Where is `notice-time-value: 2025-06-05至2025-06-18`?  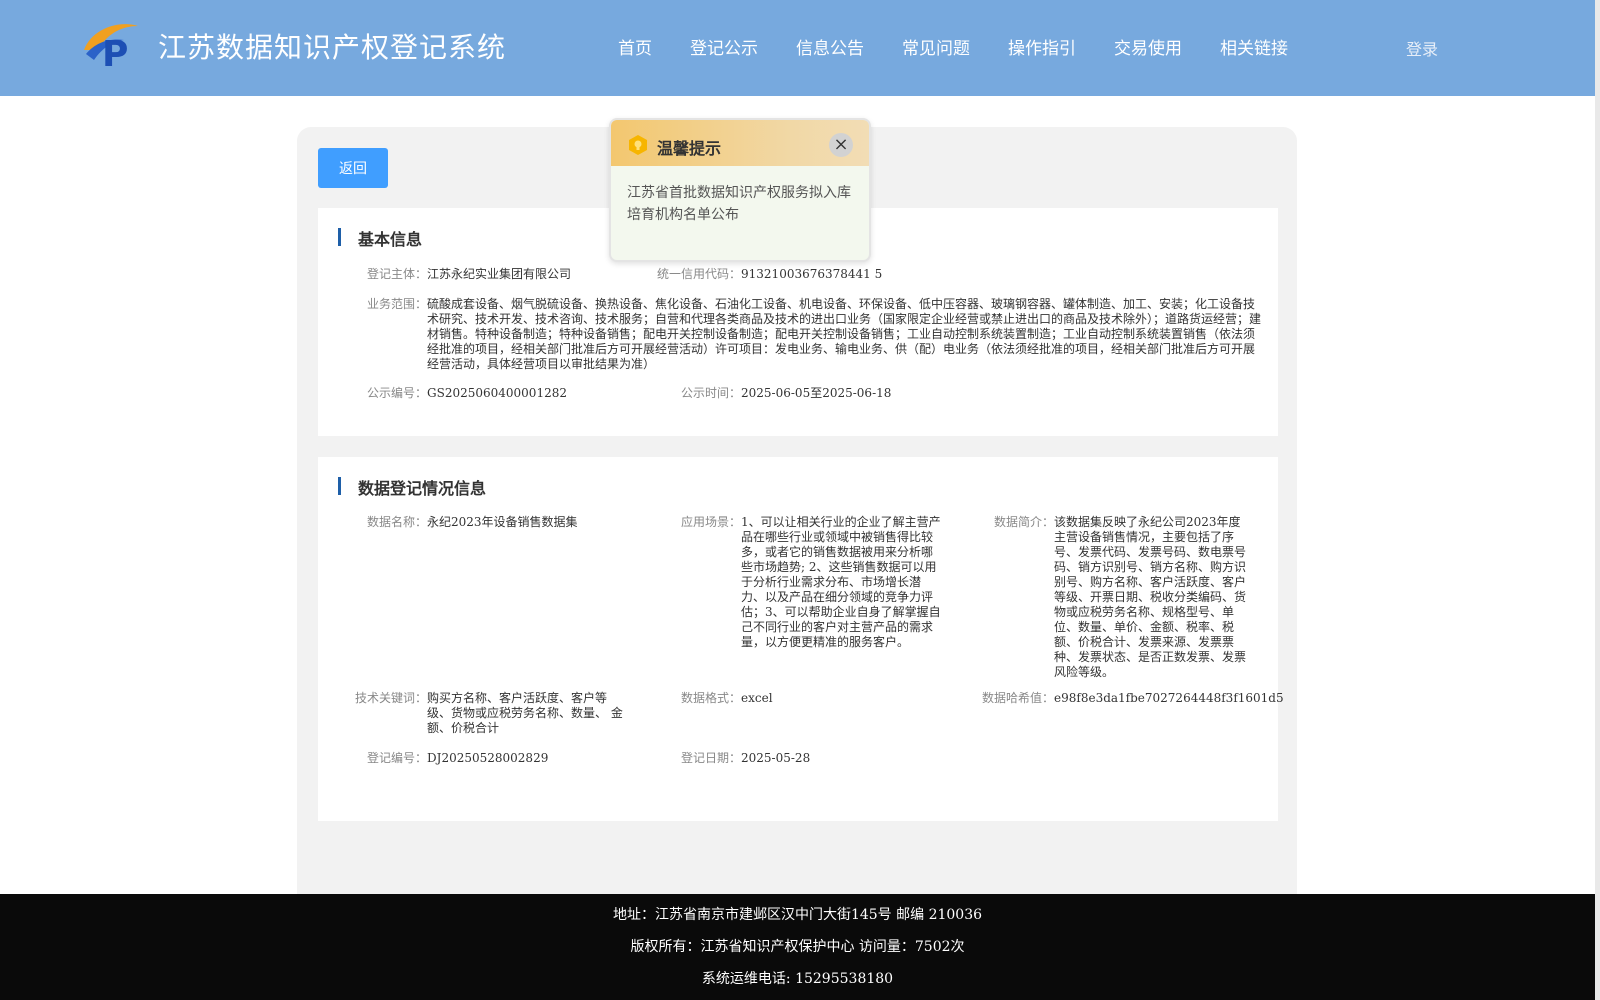 notice-time-value: 2025-06-05至2025-06-18 is located at coordinates (816, 393).